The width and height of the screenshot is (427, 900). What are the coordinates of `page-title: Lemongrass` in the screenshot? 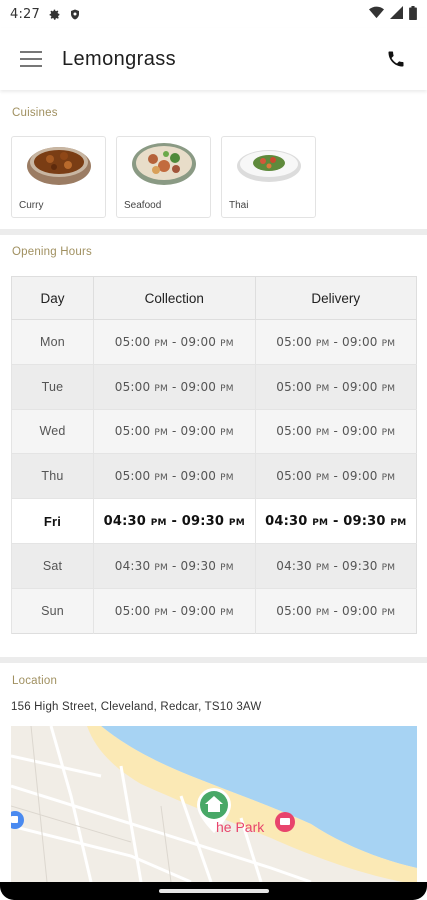 It's located at (119, 58).